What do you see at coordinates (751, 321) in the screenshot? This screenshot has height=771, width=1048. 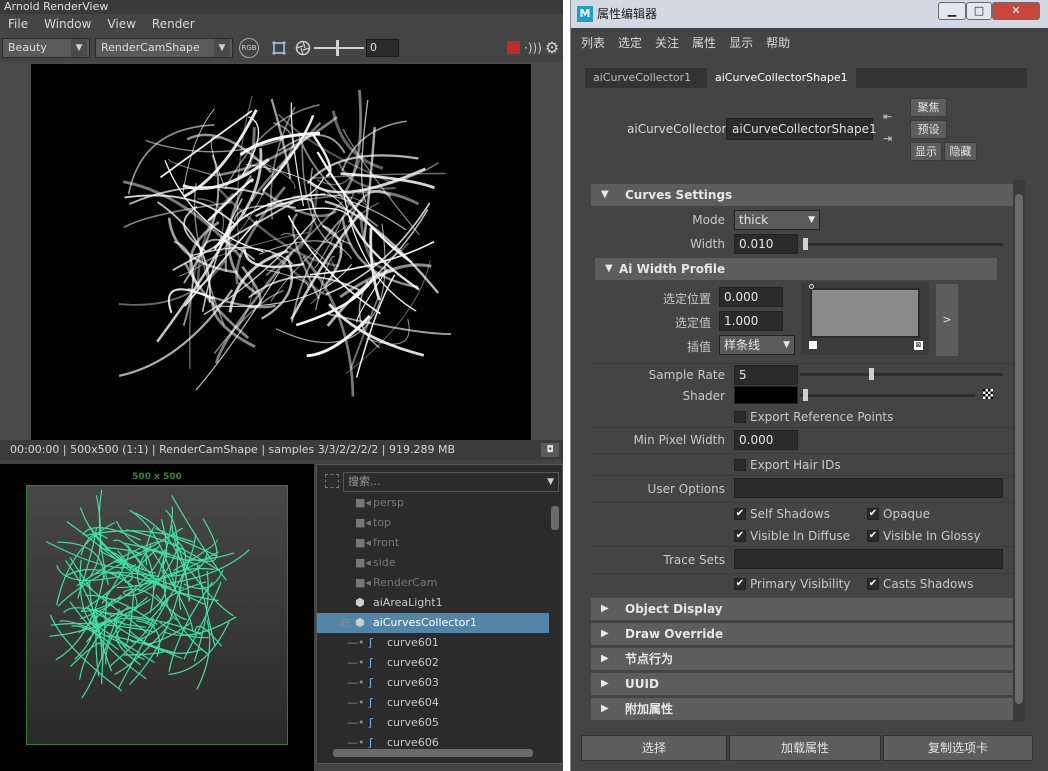 I see `selected-value-field: 1.000` at bounding box center [751, 321].